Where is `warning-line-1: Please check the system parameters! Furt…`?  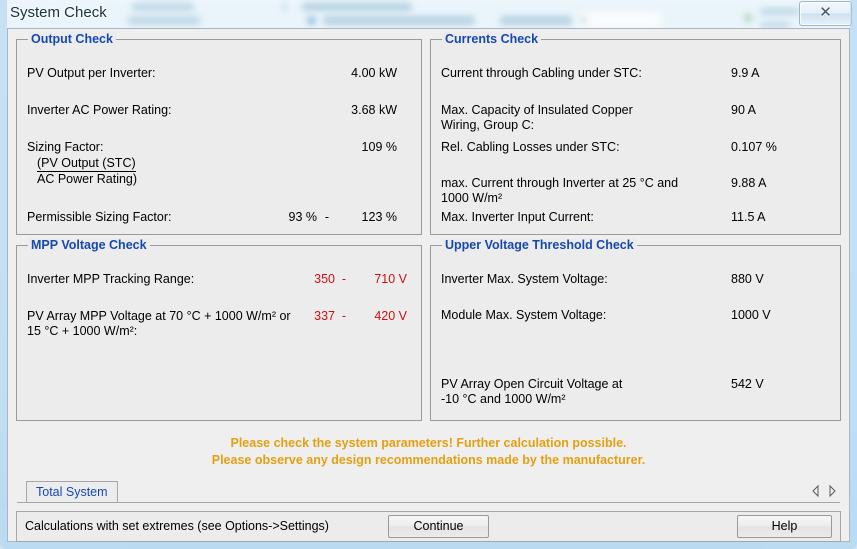
warning-line-1: Please check the system parameters! Furt… is located at coordinates (428, 443).